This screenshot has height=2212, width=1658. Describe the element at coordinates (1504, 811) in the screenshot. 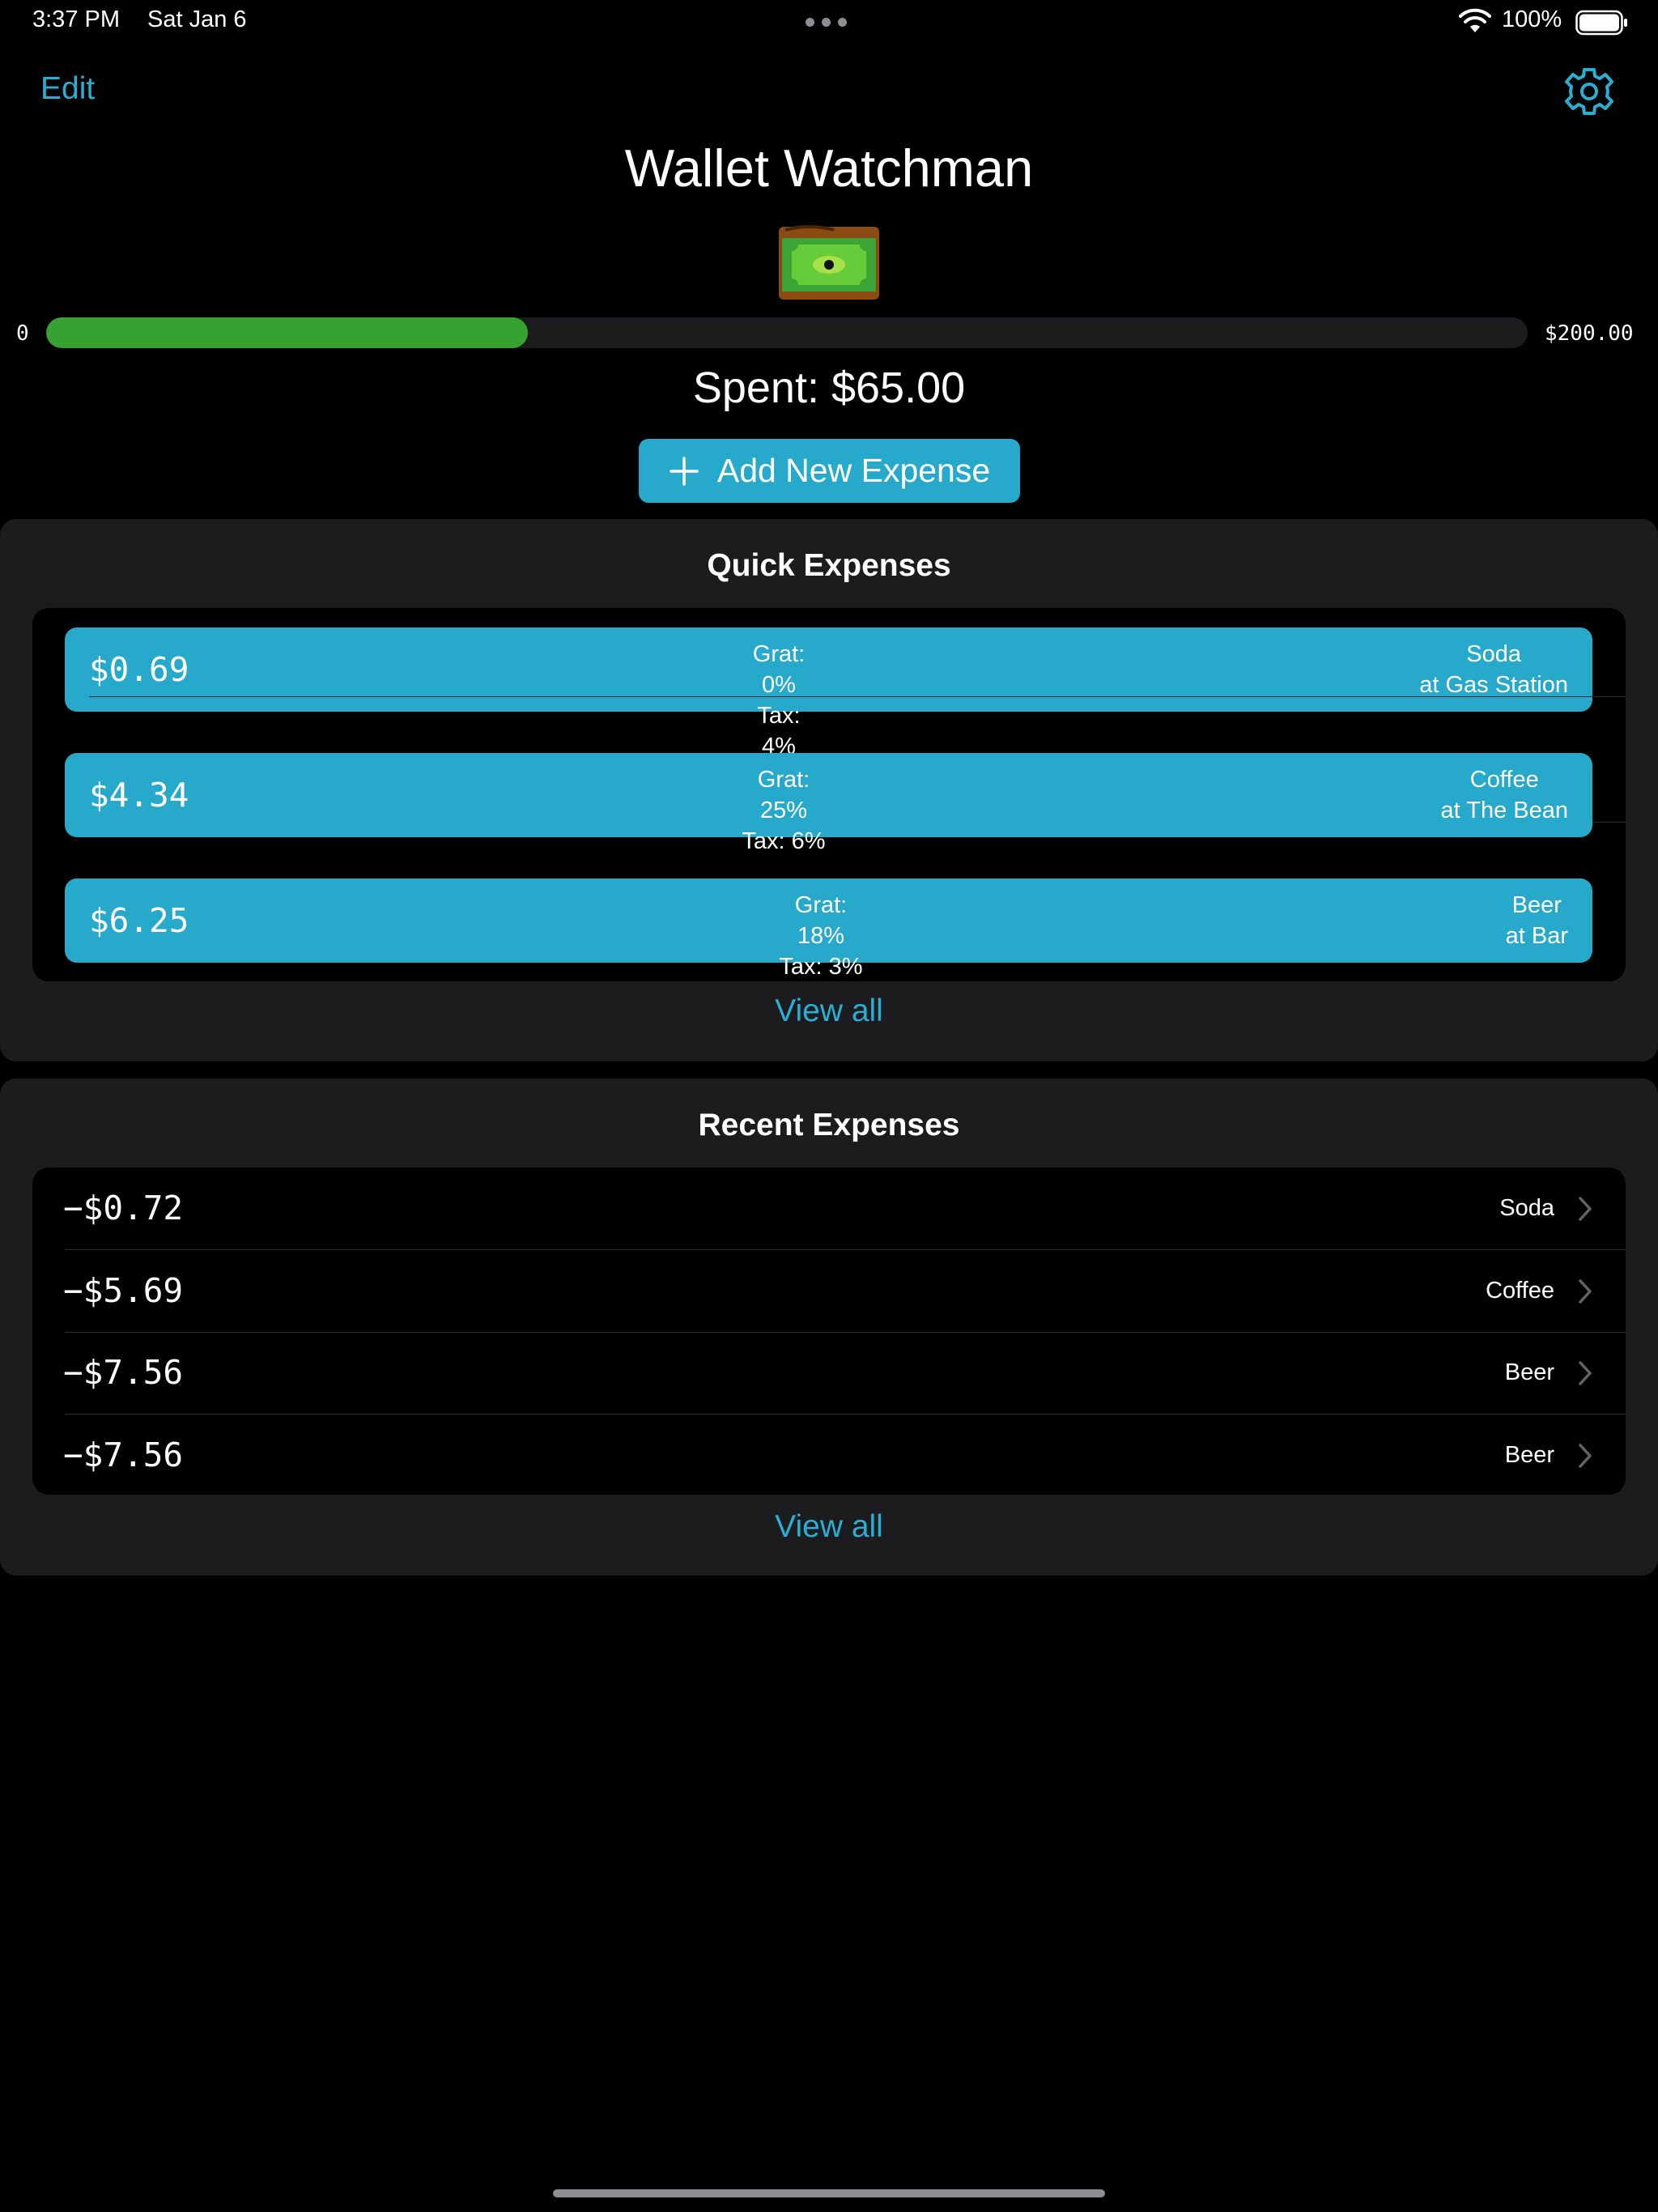

I see `quick-expense-location: at The Bean` at that location.